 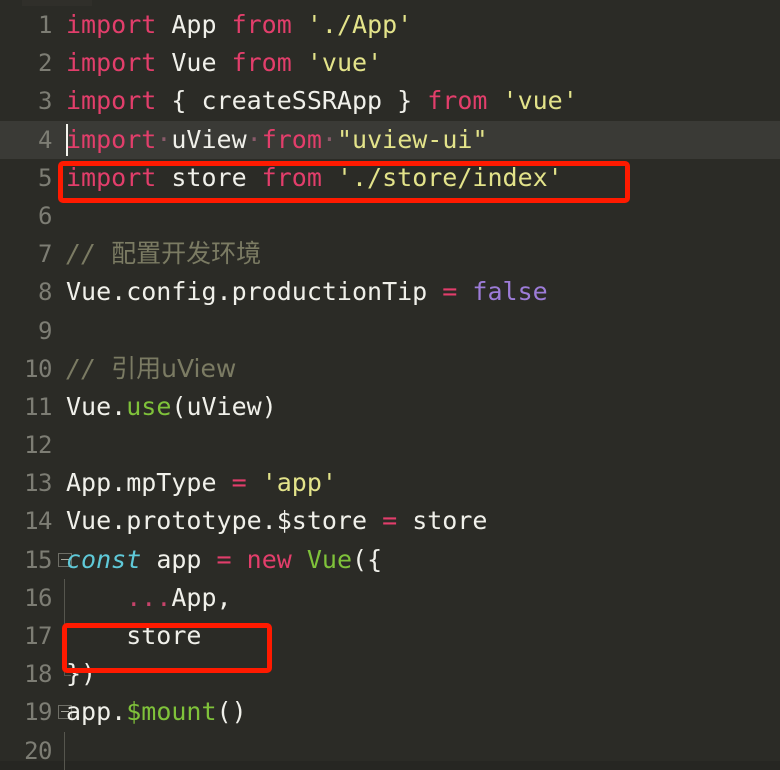 I want to click on token-val: false, so click(x=510, y=292).